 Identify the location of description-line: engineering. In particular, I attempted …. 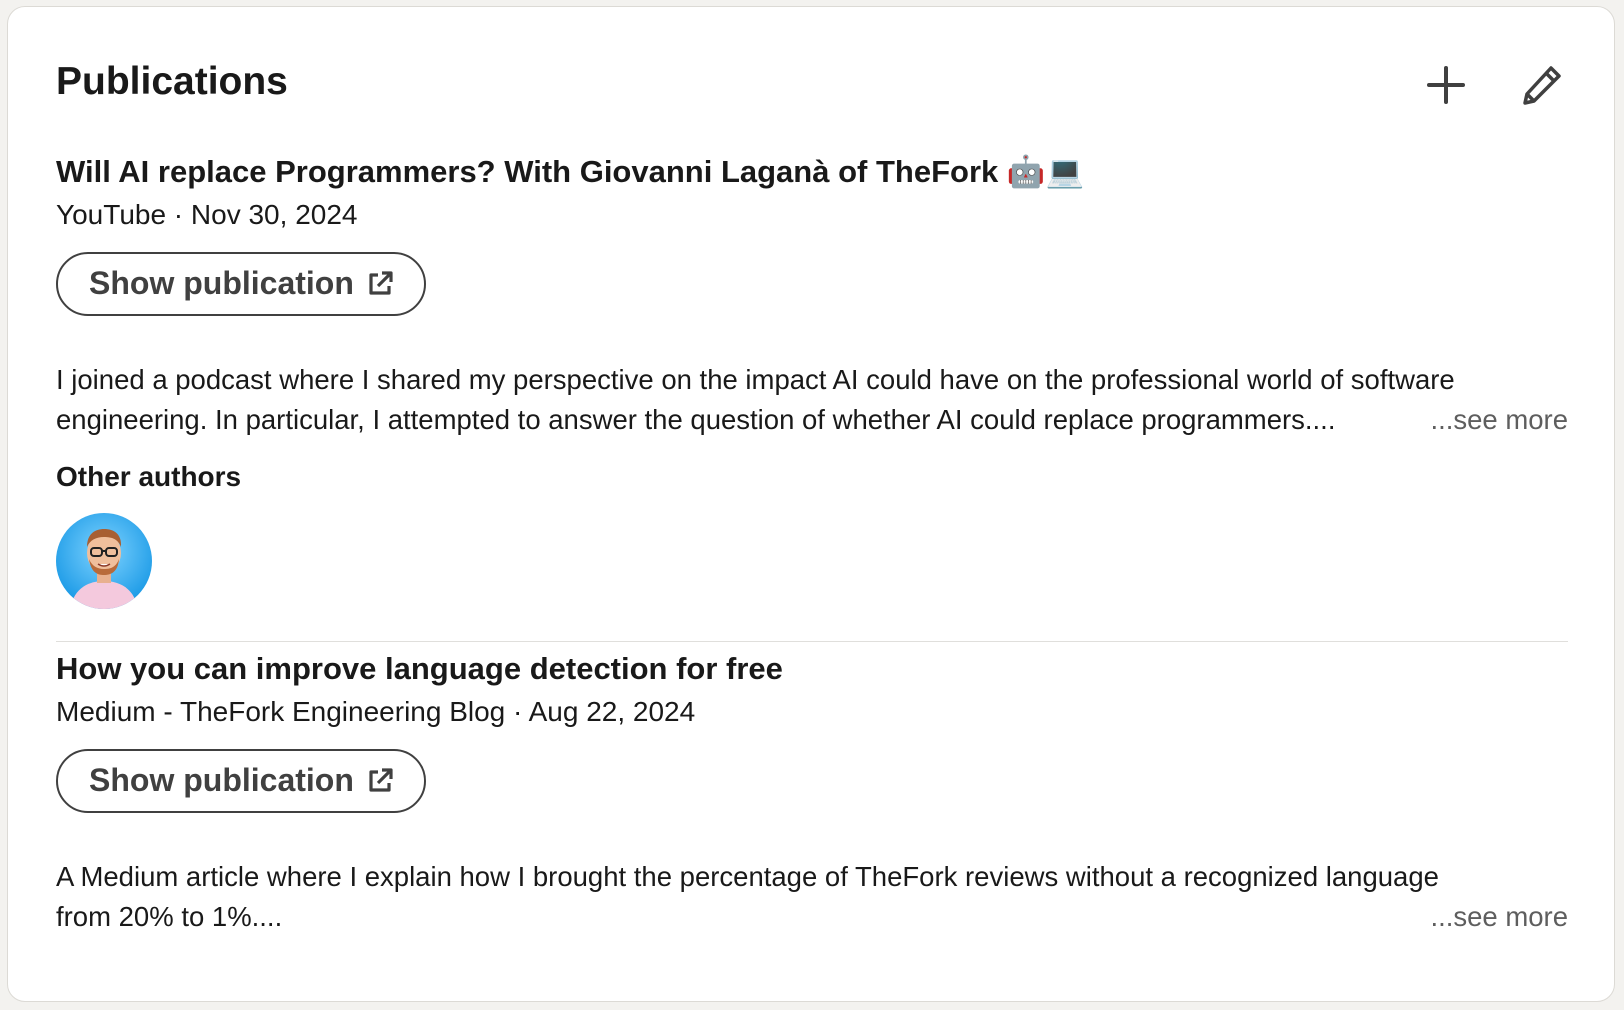
(696, 419).